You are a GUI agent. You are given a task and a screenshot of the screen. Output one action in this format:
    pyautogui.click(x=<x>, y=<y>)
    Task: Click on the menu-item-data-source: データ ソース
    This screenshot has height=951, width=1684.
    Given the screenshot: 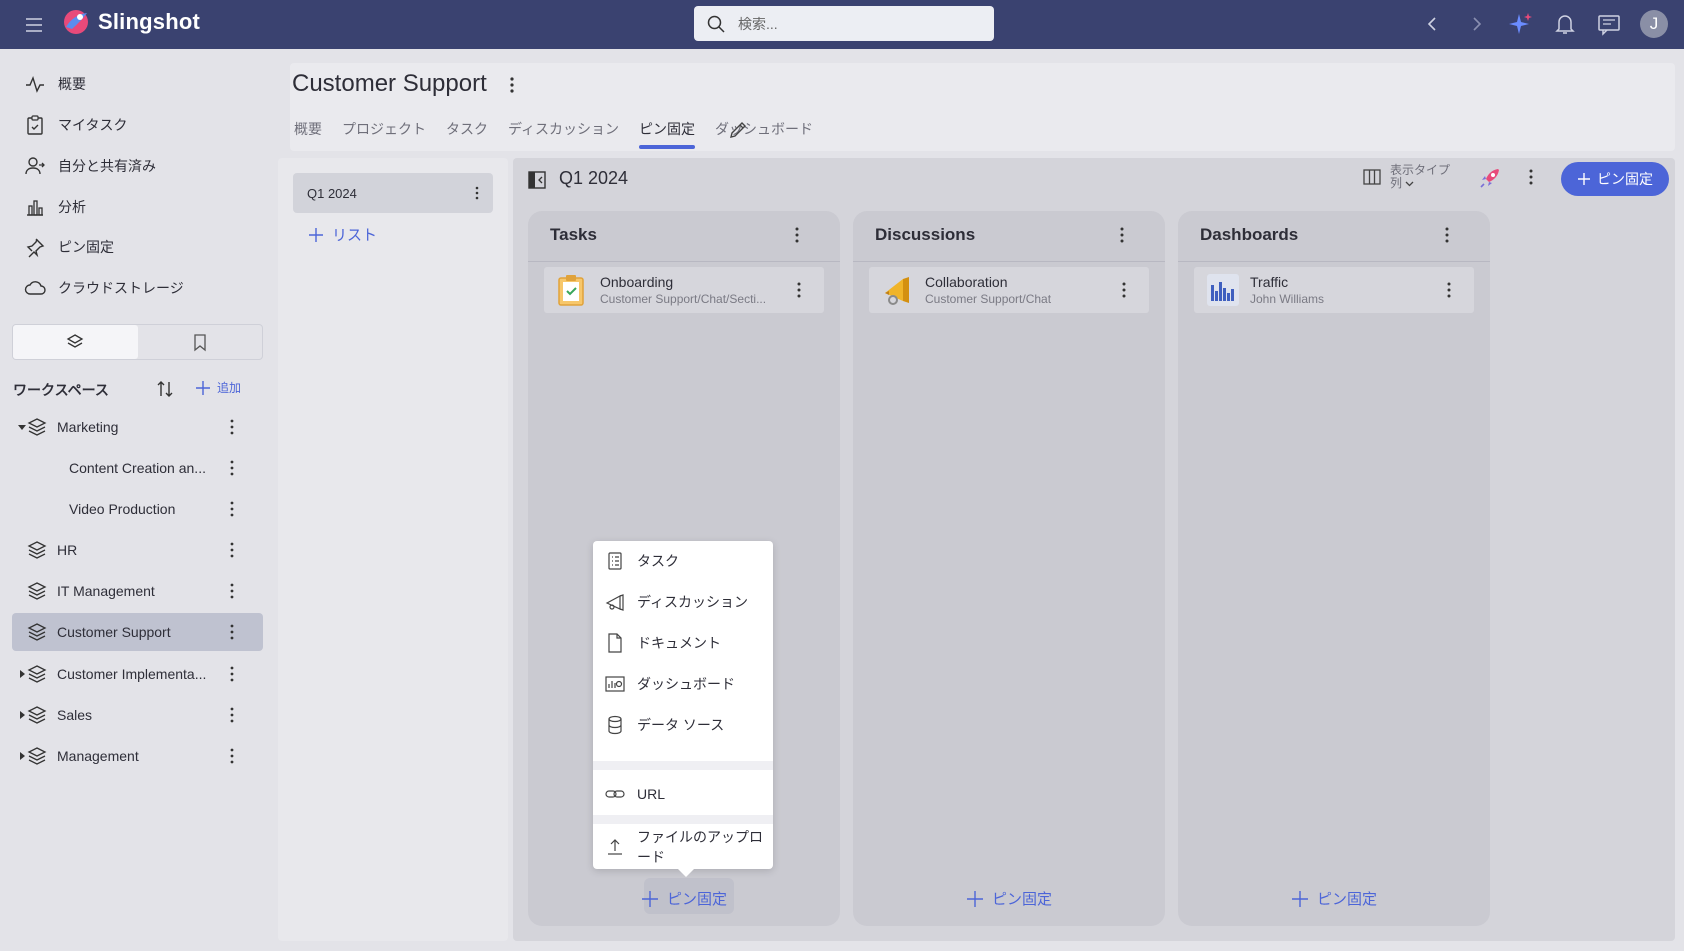 What is the action you would take?
    pyautogui.click(x=683, y=725)
    